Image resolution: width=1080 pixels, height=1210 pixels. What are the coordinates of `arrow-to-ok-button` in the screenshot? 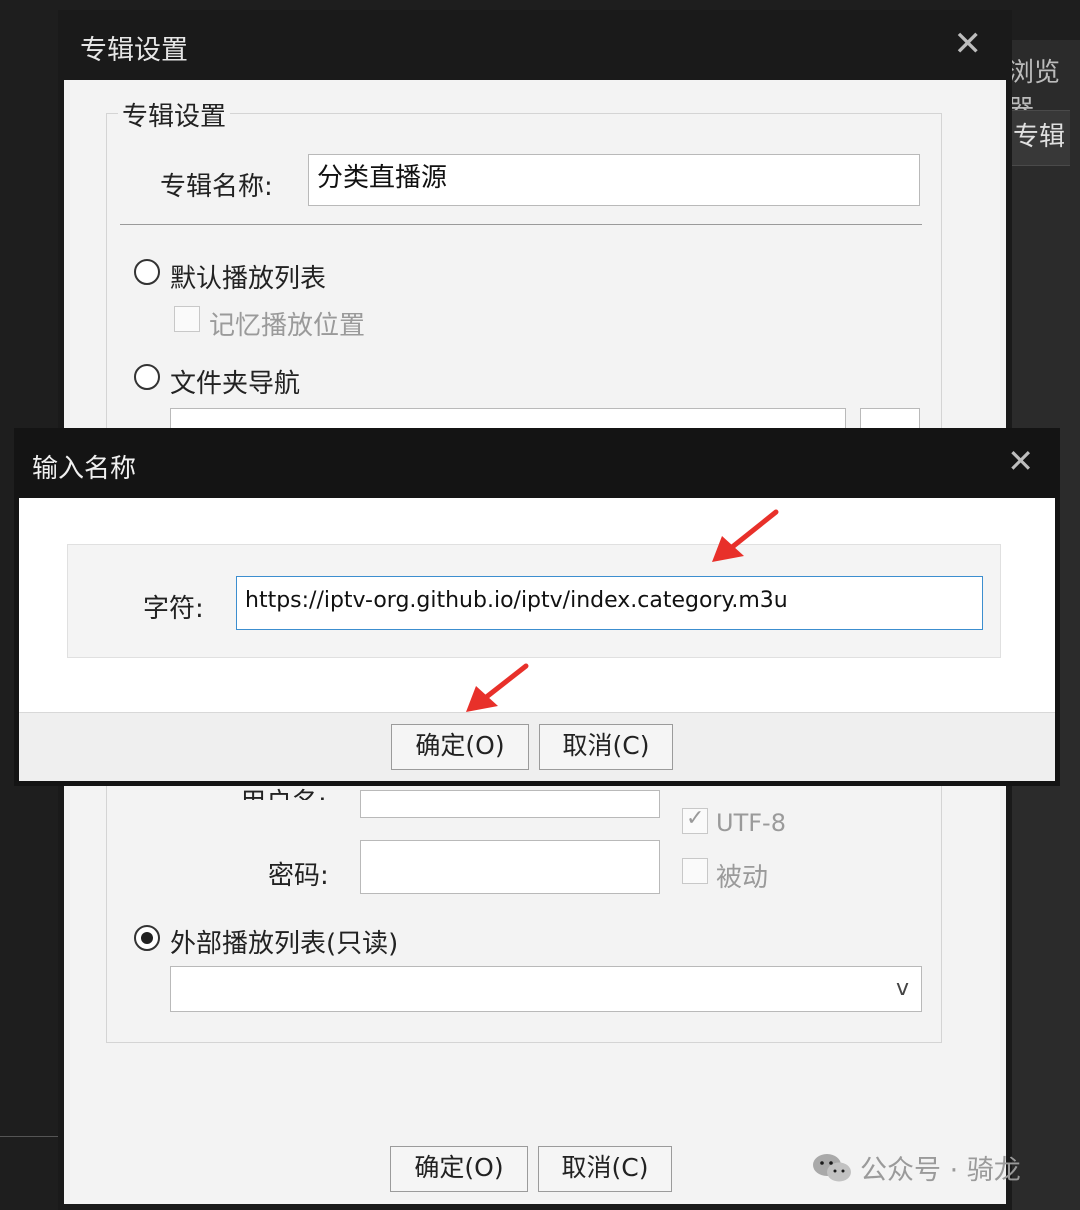 It's located at (497, 687).